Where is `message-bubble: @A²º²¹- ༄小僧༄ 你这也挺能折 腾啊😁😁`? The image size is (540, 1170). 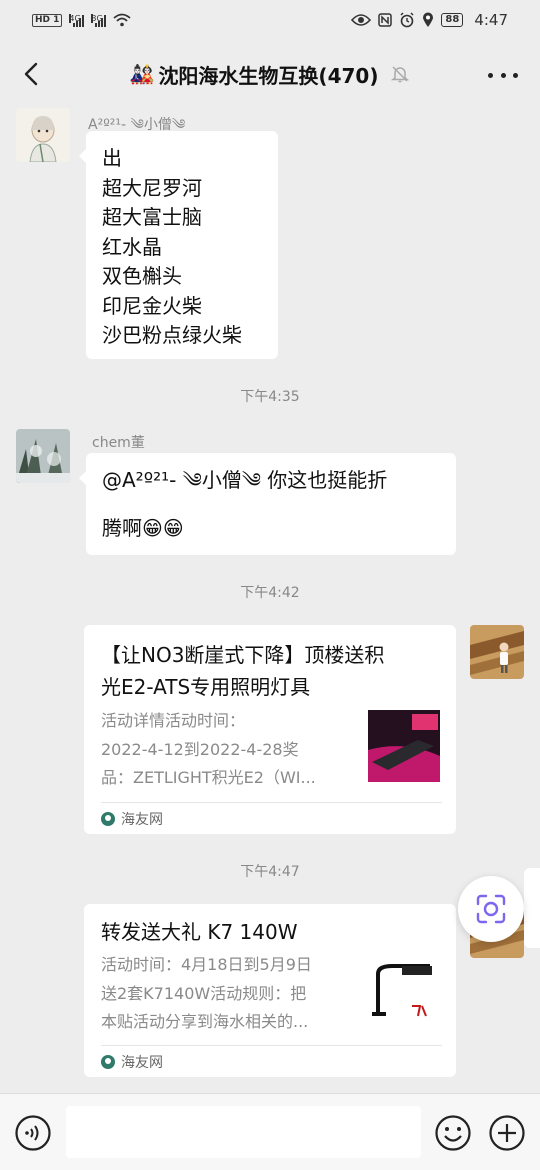 message-bubble: @A²º²¹- ༄小僧༄ 你这也挺能折 腾啊😁😁 is located at coordinates (267, 504).